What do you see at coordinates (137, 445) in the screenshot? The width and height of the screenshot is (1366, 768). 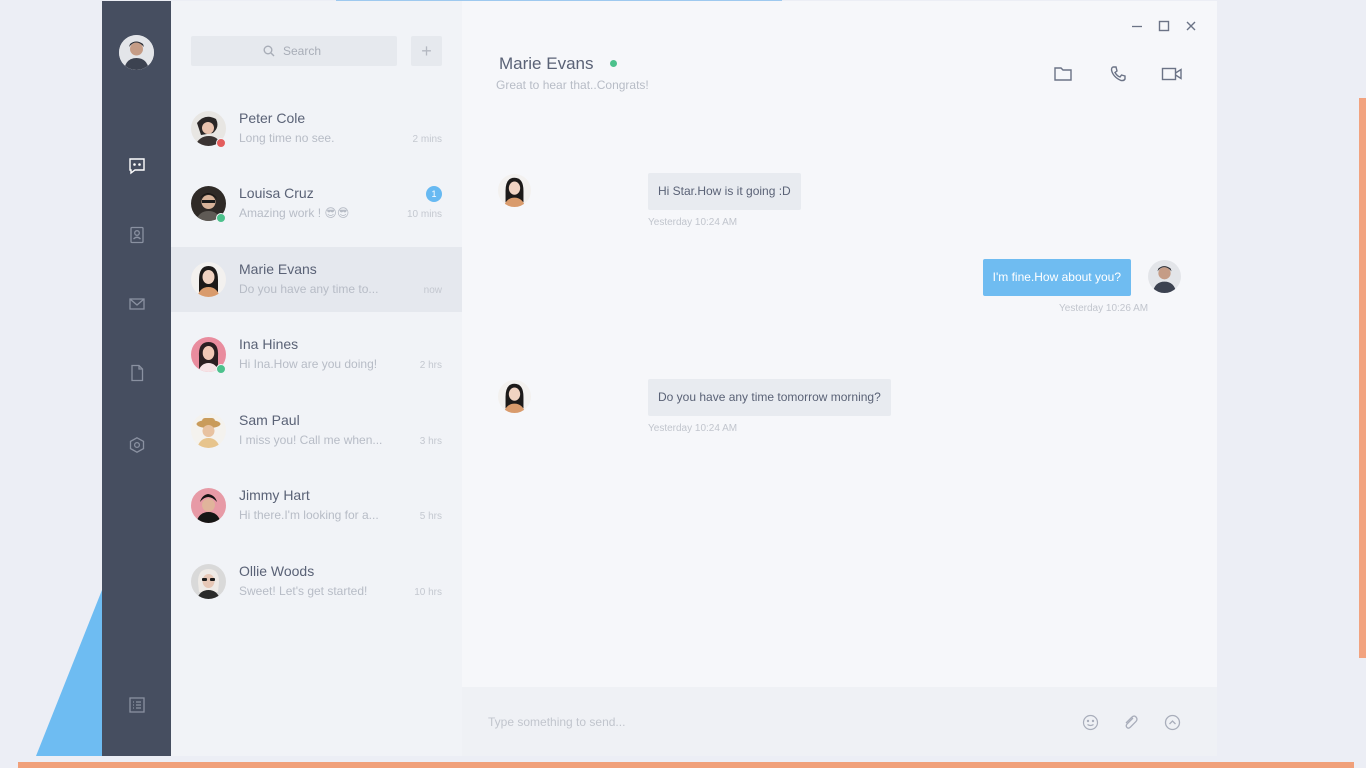 I see `settings-icon` at bounding box center [137, 445].